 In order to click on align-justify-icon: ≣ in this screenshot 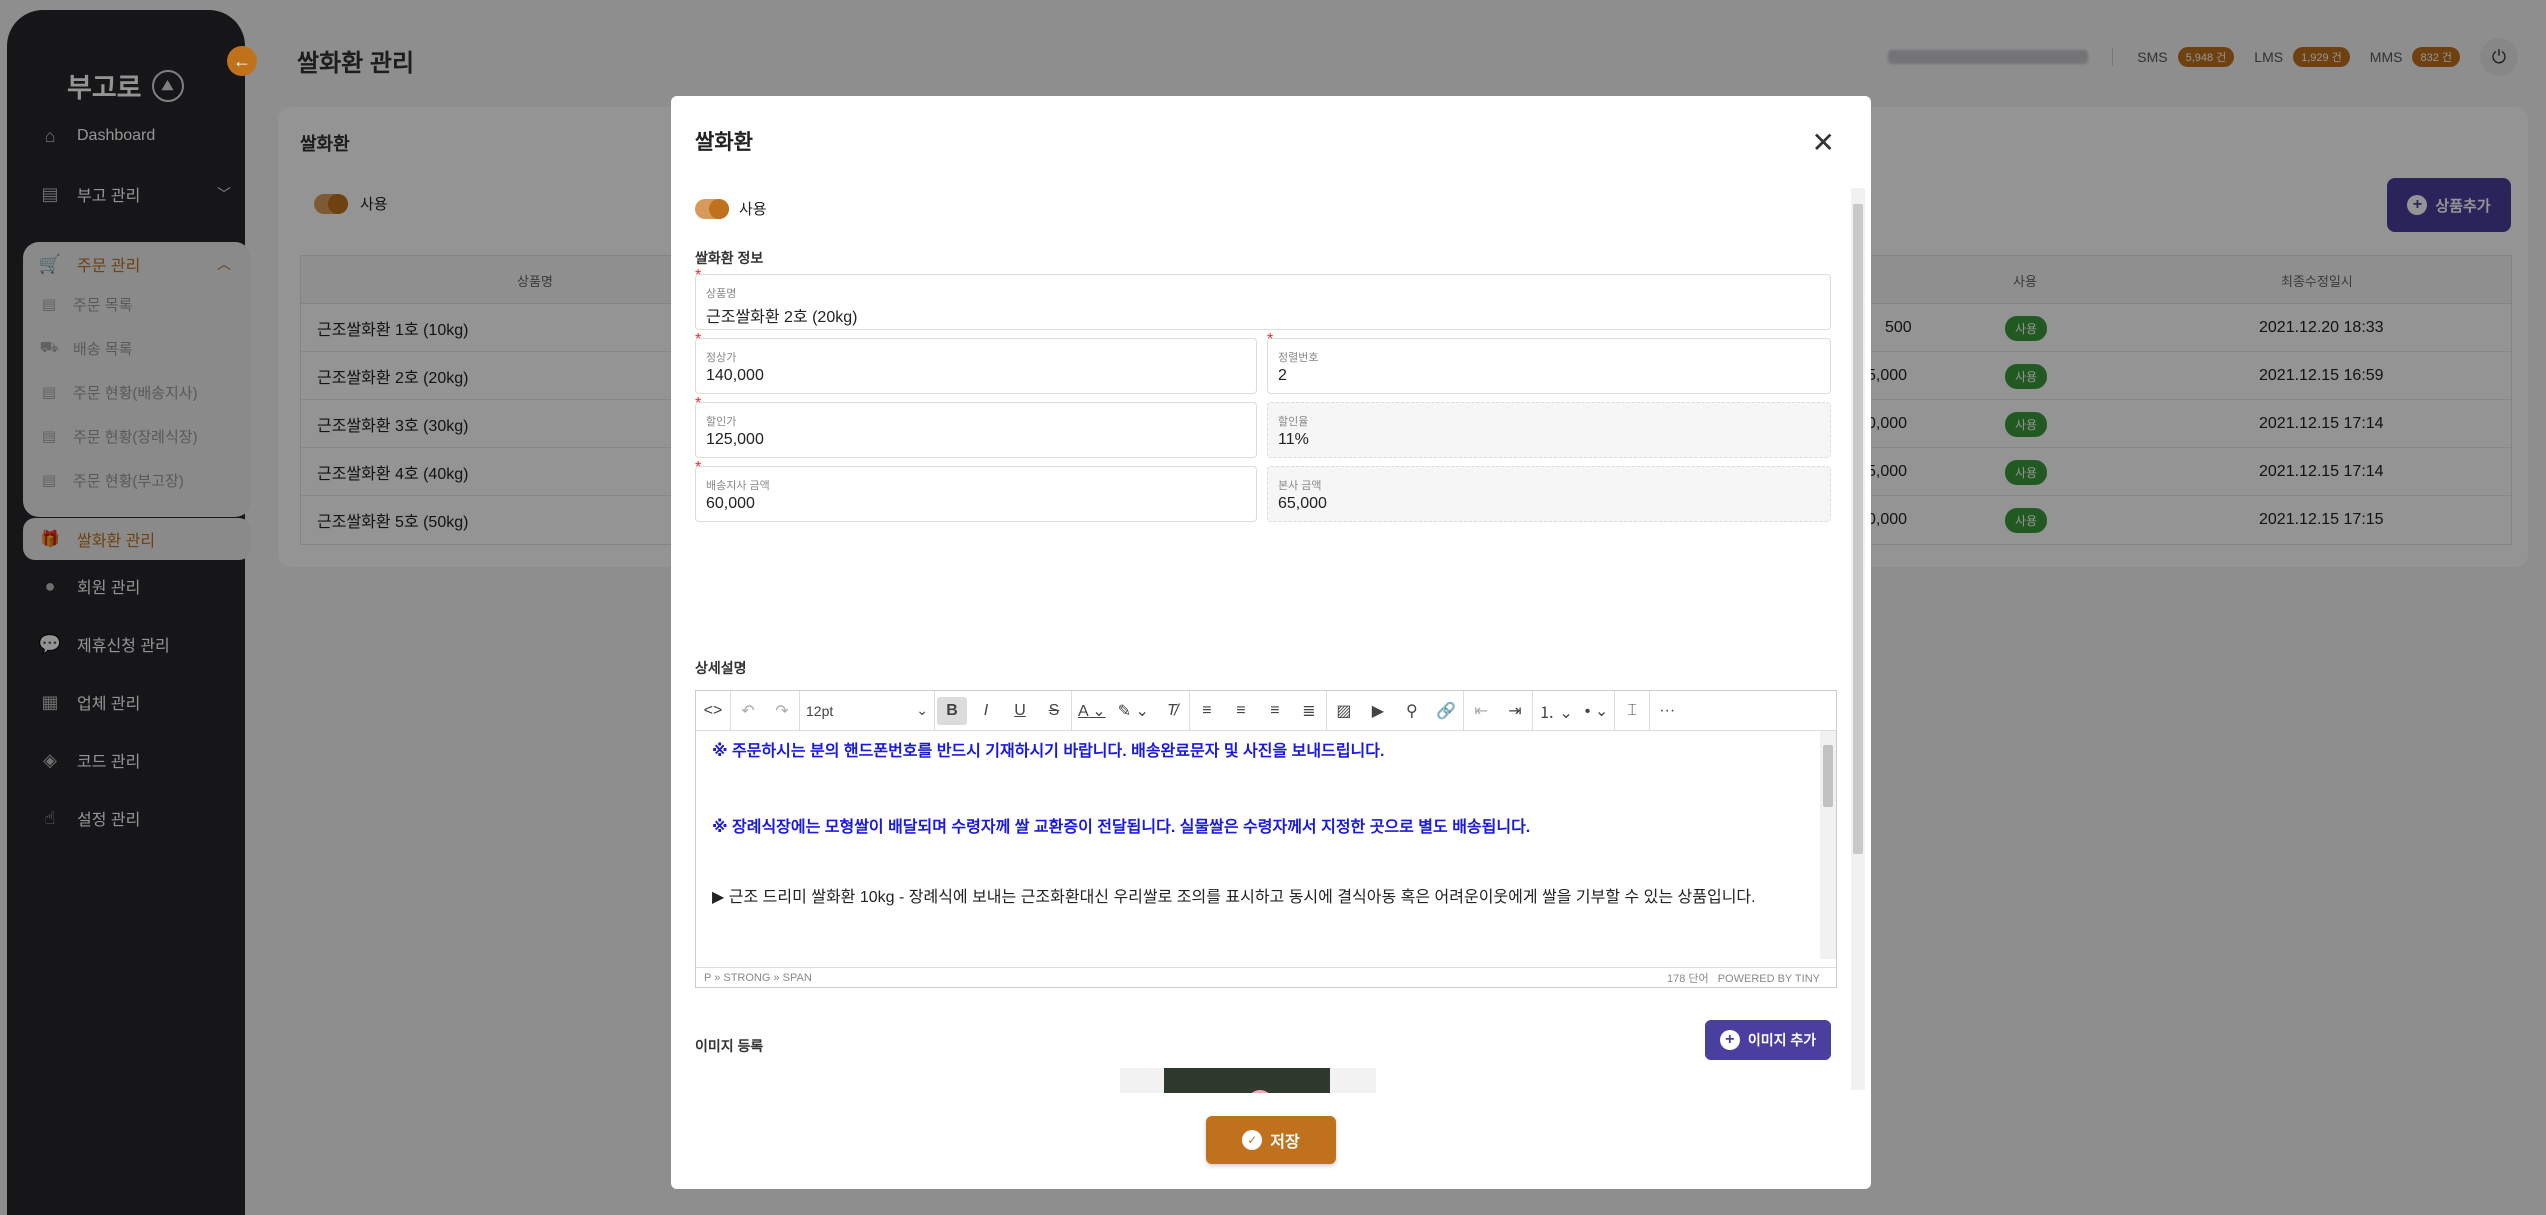, I will do `click(1309, 711)`.